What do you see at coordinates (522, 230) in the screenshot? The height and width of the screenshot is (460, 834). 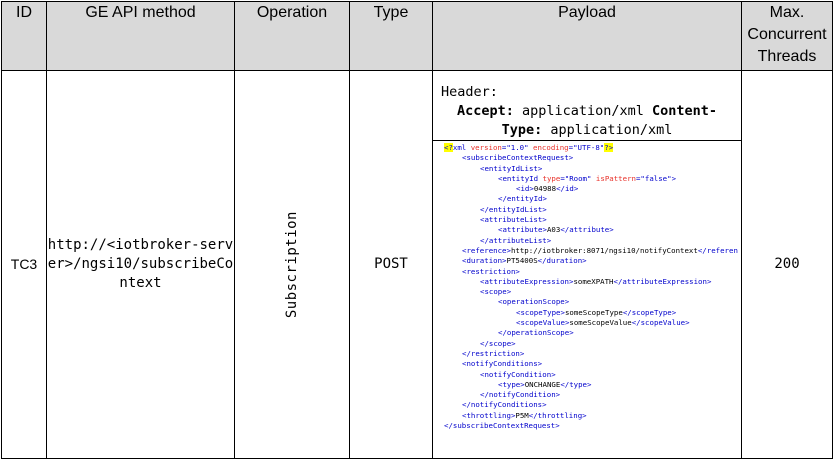 I see `xml-token: <attribute>` at bounding box center [522, 230].